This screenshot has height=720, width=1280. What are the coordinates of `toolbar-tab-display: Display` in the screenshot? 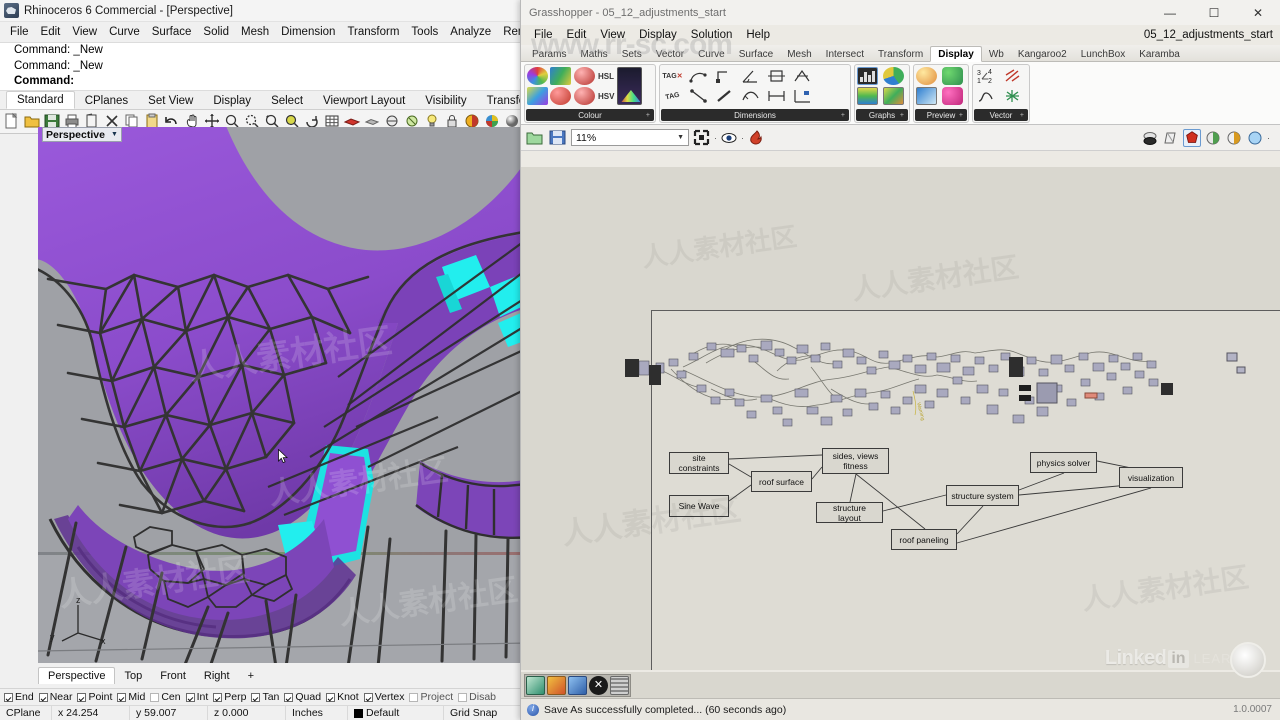 It's located at (232, 101).